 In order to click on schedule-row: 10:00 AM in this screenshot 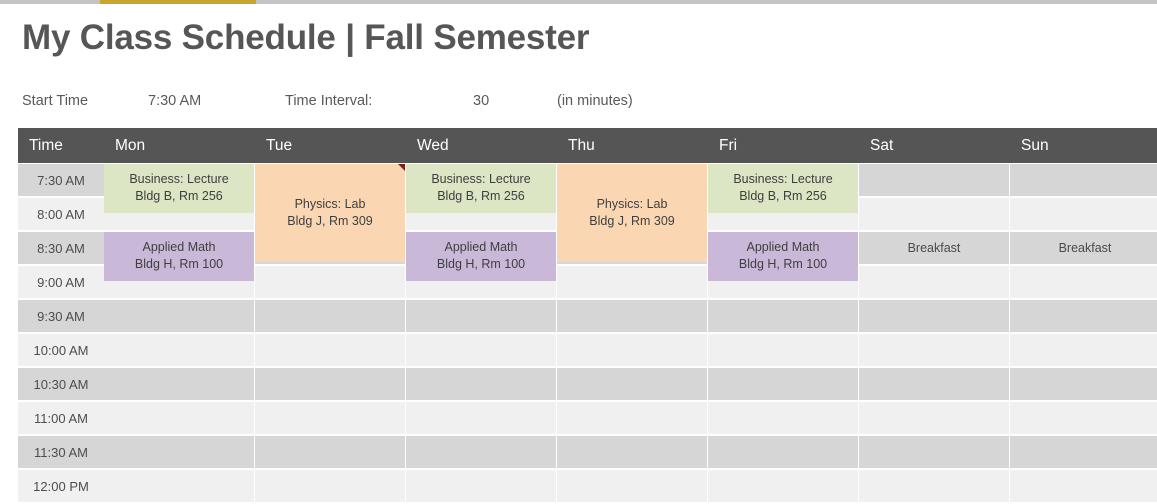, I will do `click(587, 350)`.